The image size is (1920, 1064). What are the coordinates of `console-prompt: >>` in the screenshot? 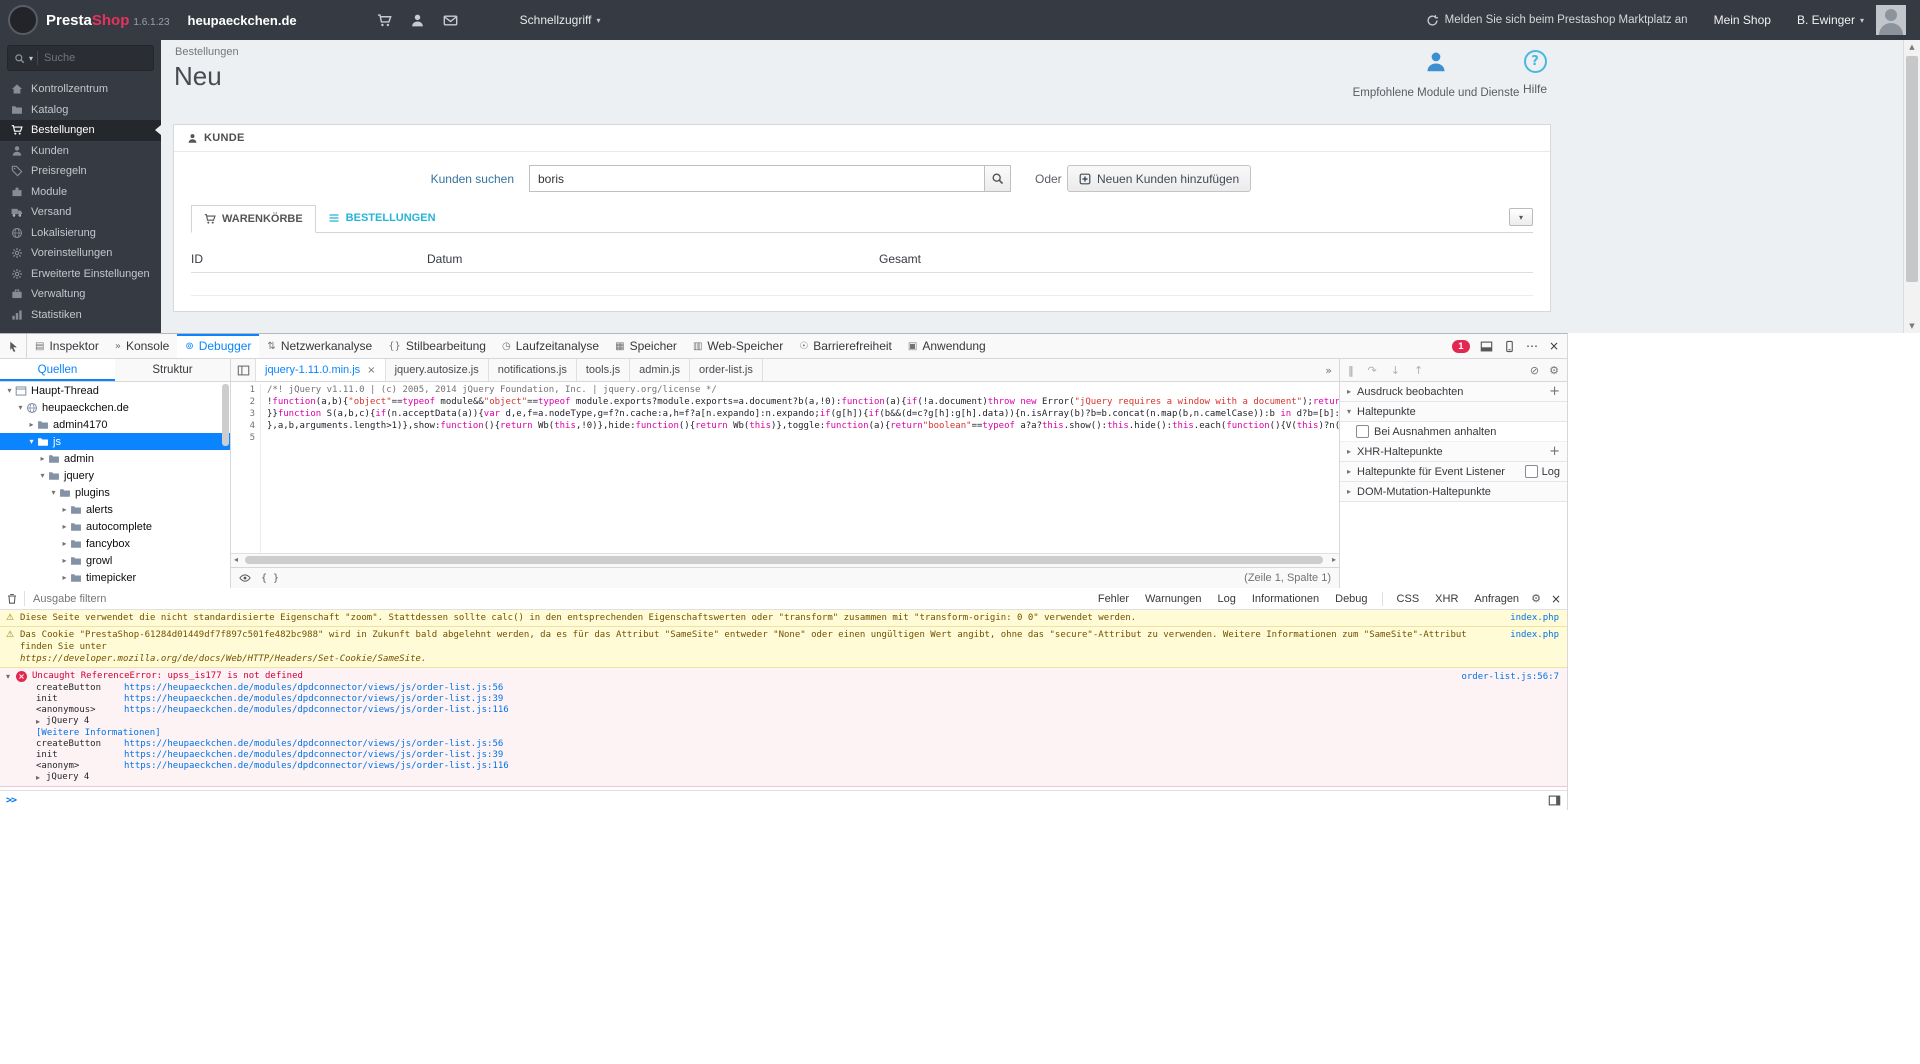 It's located at (783, 800).